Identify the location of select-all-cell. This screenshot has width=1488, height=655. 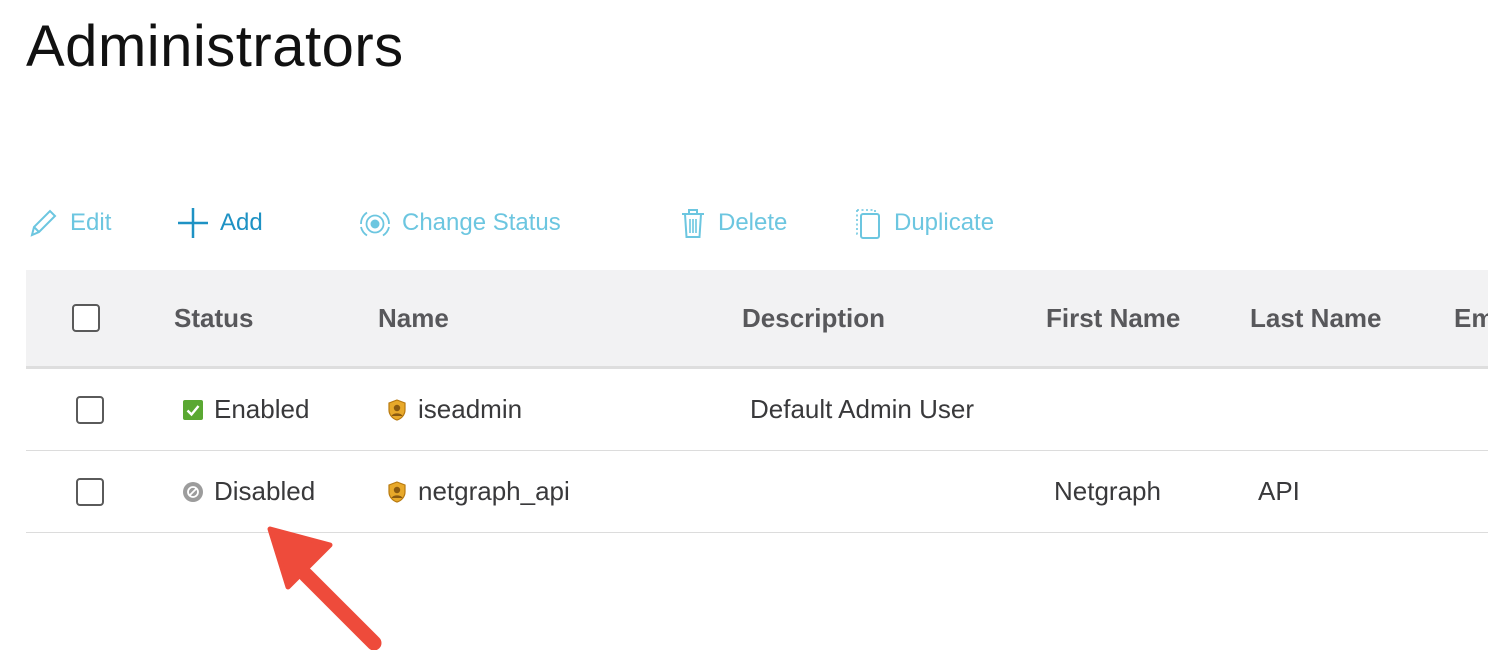
(86, 318).